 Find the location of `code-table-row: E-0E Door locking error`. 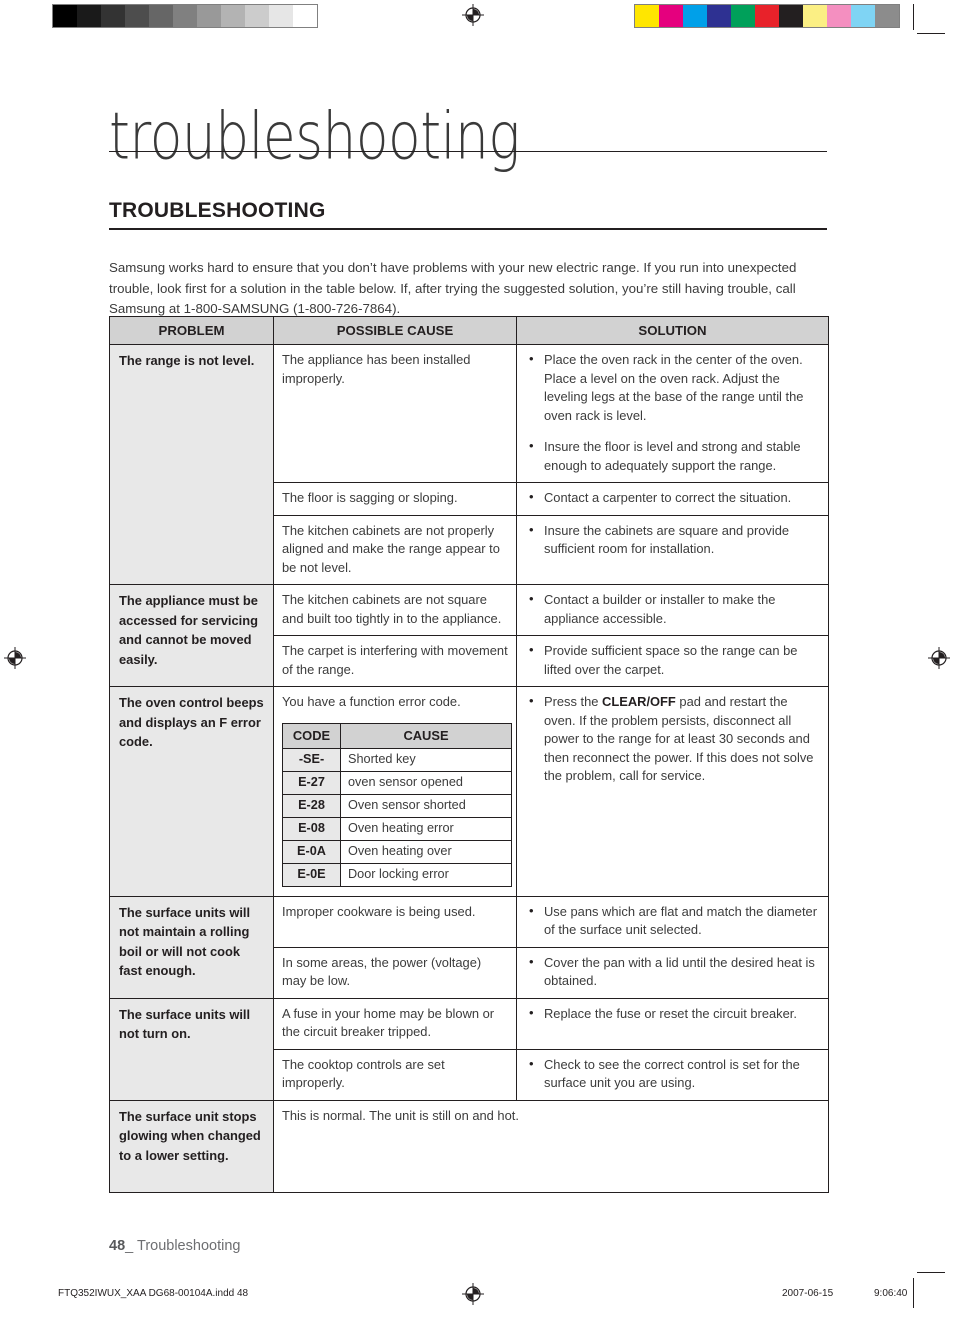

code-table-row: E-0E Door locking error is located at coordinates (397, 874).